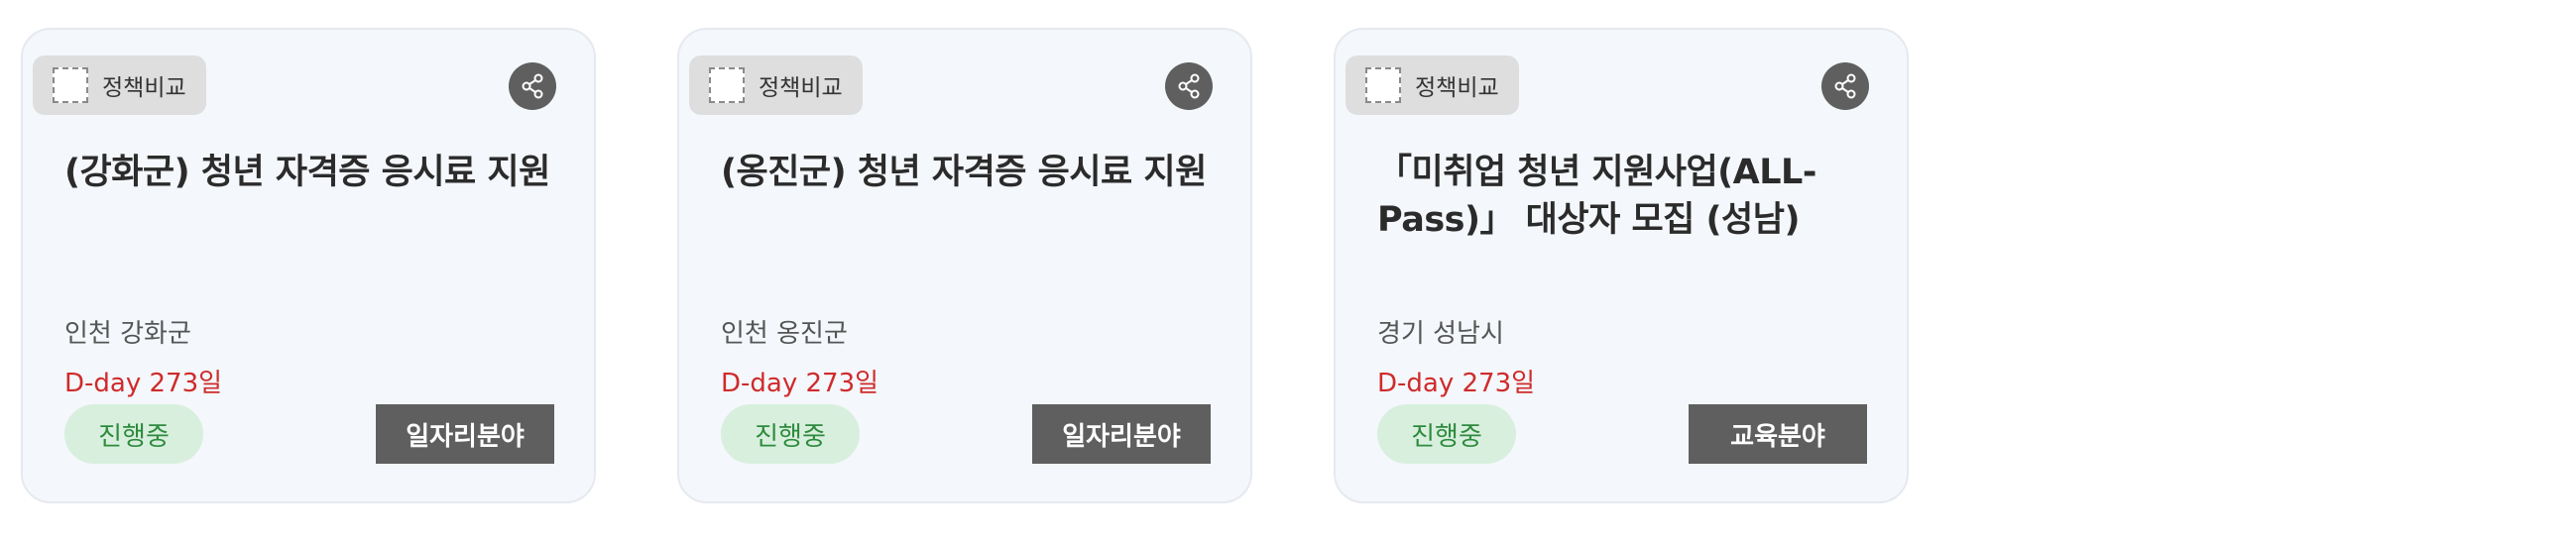 The height and width of the screenshot is (545, 2576). What do you see at coordinates (311, 172) in the screenshot?
I see `policy-title: (강화군) 청년 자격증 응시료 지원` at bounding box center [311, 172].